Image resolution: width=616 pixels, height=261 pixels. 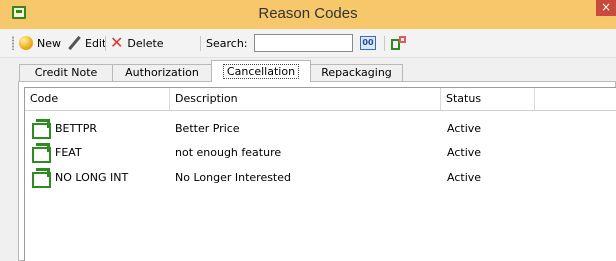 What do you see at coordinates (13, 43) in the screenshot?
I see `toolbar-grip` at bounding box center [13, 43].